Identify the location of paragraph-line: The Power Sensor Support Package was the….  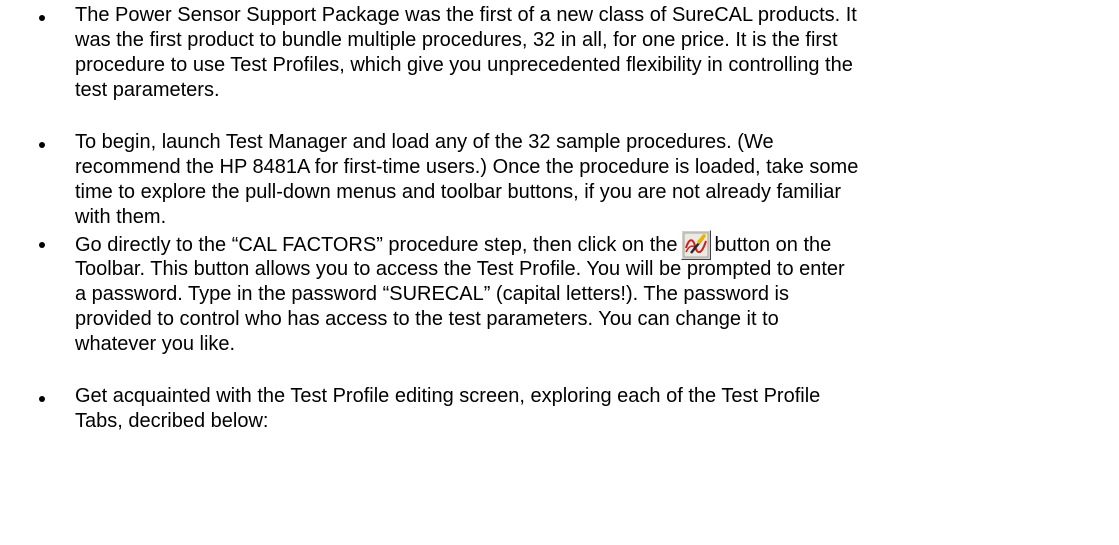
(466, 15).